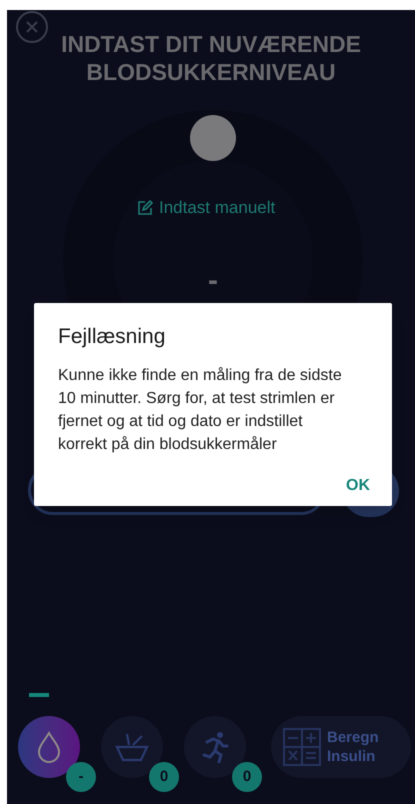 Image resolution: width=415 pixels, height=804 pixels. I want to click on dialog-message: Kunne ikke finde en måling fra de sidste 10 minutter. Sørg for, at test strimlen er fjernet og at tid og dato er indstillet korrekt på din blodsukkermåler, so click(200, 410).